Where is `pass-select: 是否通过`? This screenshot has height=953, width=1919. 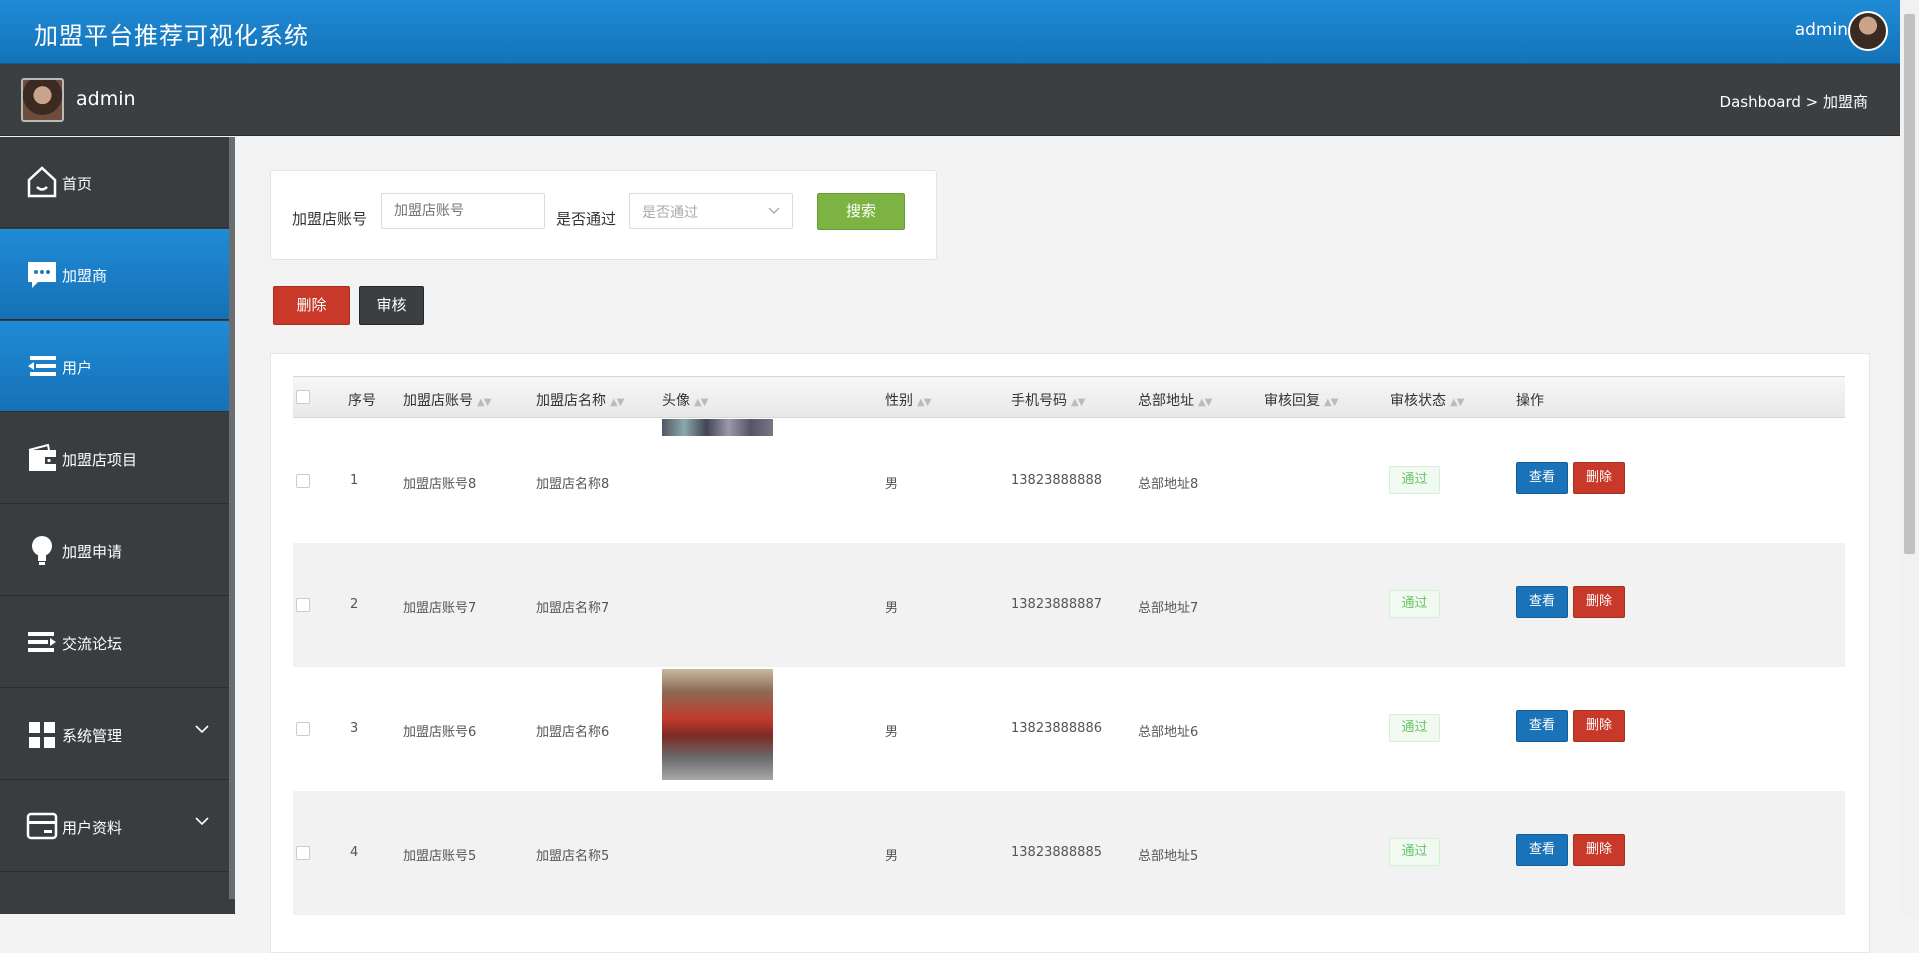
pass-select: 是否通过 is located at coordinates (711, 211).